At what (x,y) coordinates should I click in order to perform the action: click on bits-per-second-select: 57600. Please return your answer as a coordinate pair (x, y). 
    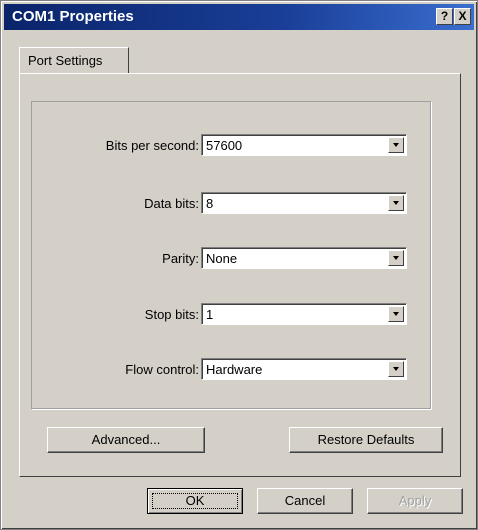
    Looking at the image, I should click on (304, 145).